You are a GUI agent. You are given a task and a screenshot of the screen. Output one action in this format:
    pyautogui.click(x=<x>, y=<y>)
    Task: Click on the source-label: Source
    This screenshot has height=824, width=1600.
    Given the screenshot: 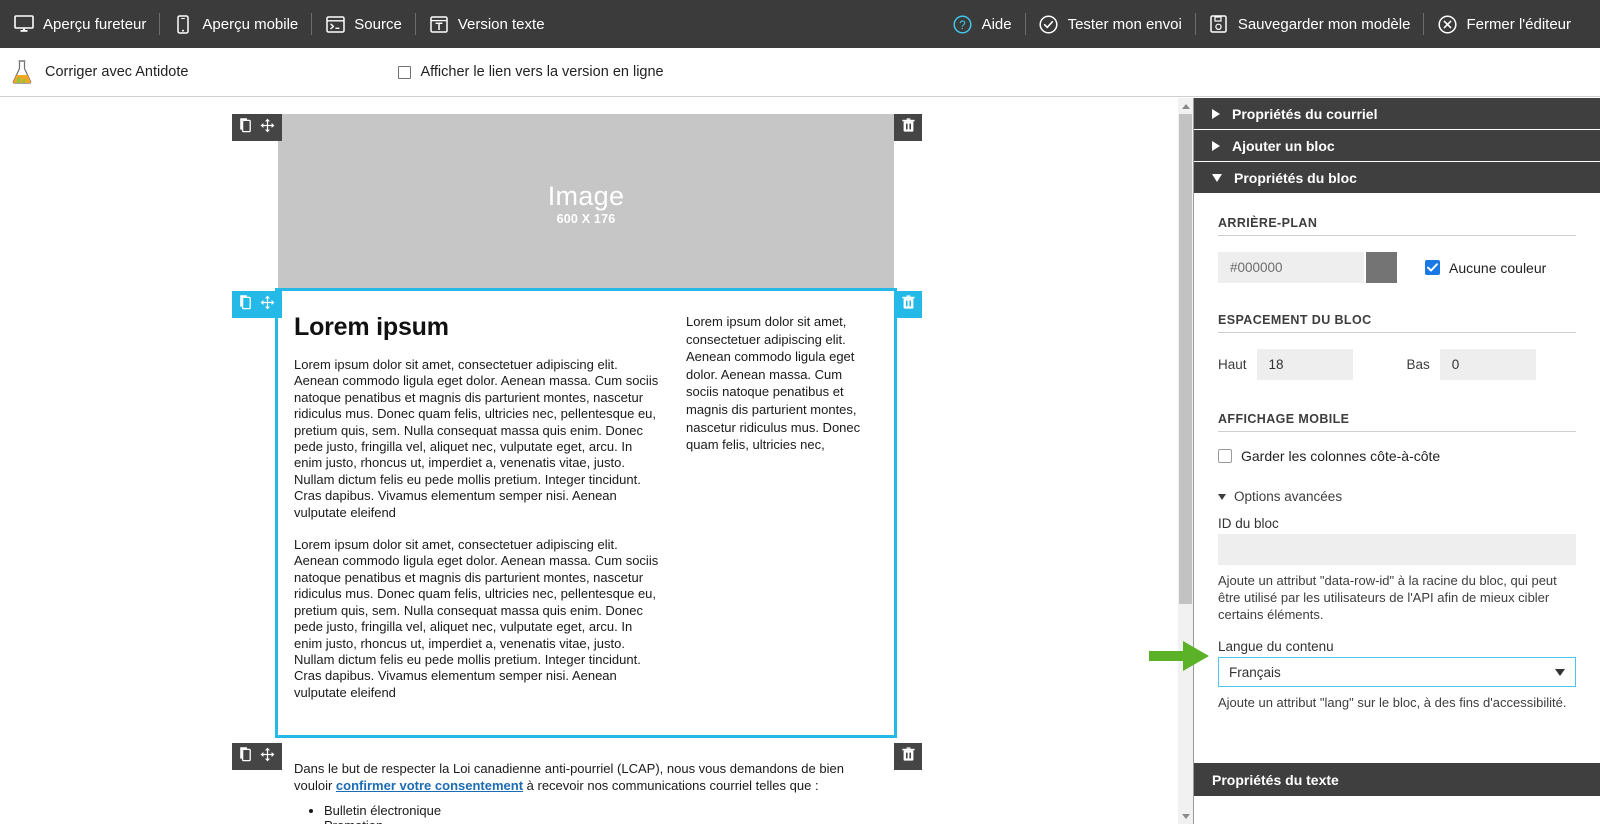 What is the action you would take?
    pyautogui.click(x=378, y=24)
    